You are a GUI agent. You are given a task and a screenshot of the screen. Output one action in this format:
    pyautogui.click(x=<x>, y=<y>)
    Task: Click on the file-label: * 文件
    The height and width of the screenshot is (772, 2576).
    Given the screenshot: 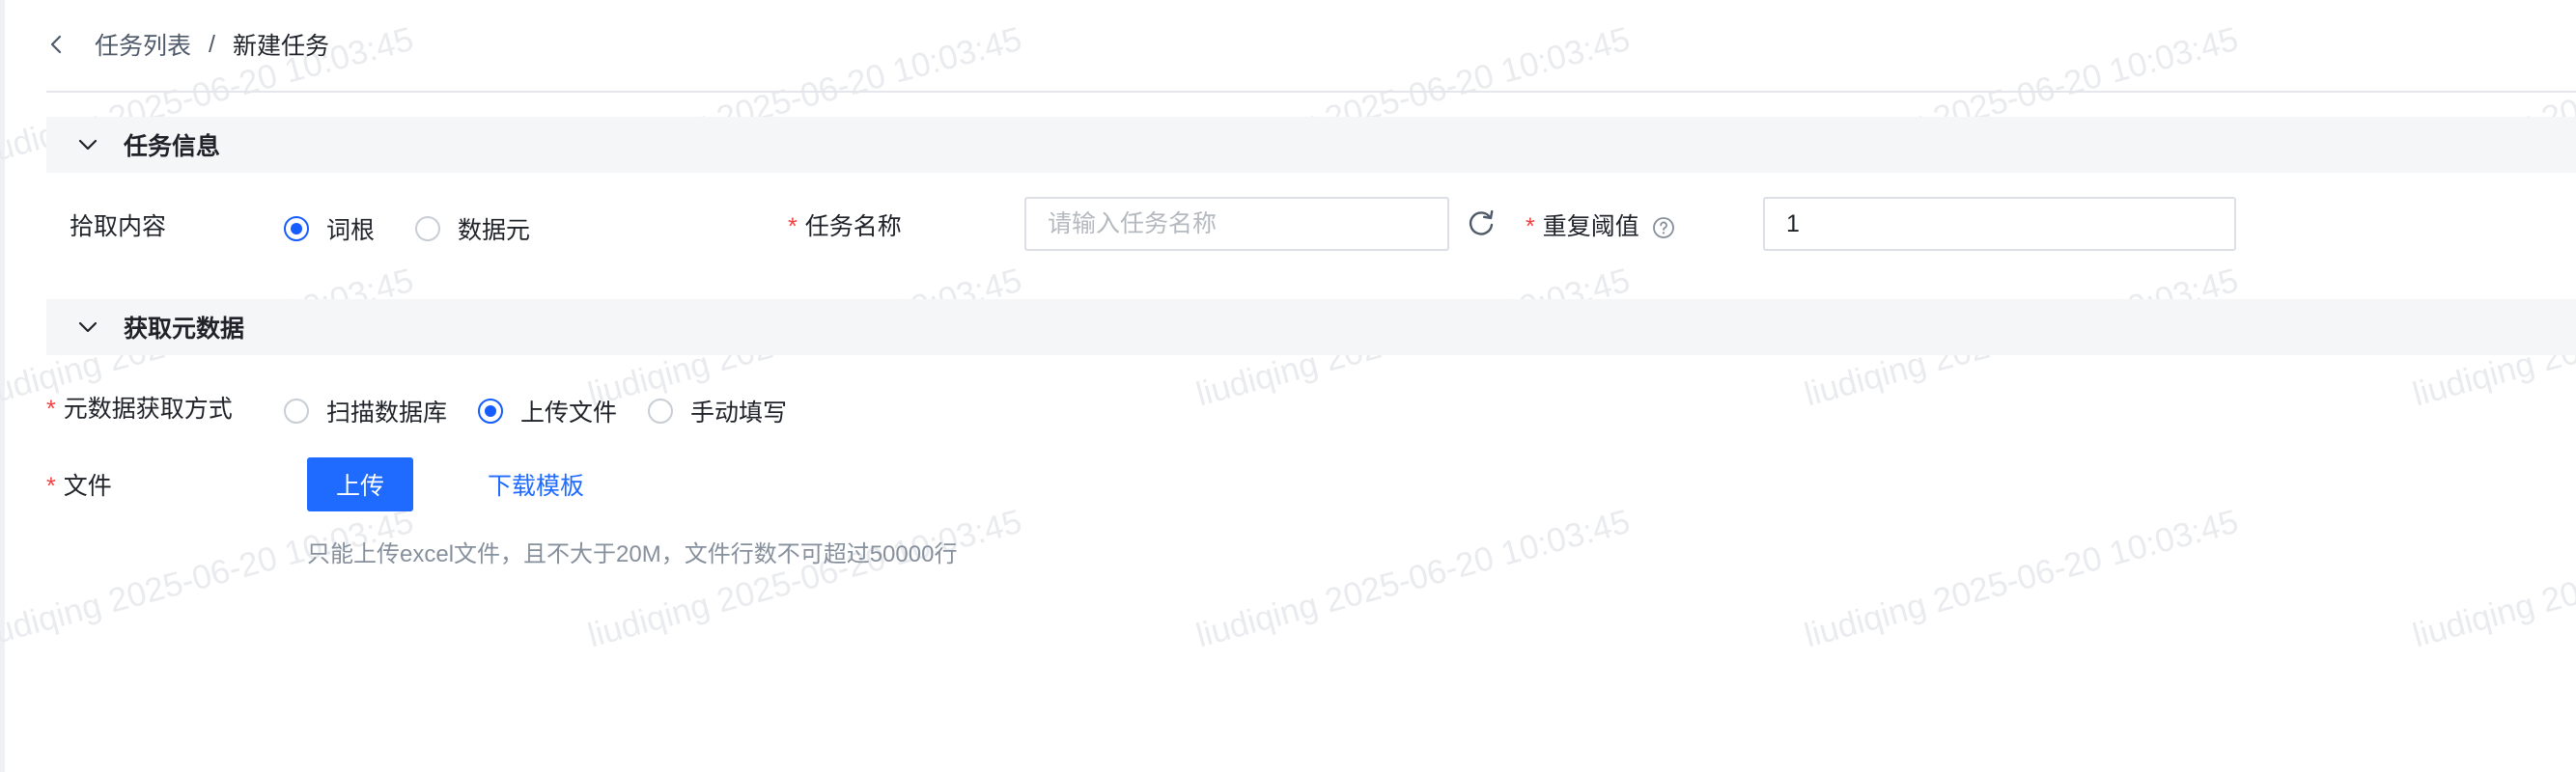 What is the action you would take?
    pyautogui.click(x=79, y=484)
    